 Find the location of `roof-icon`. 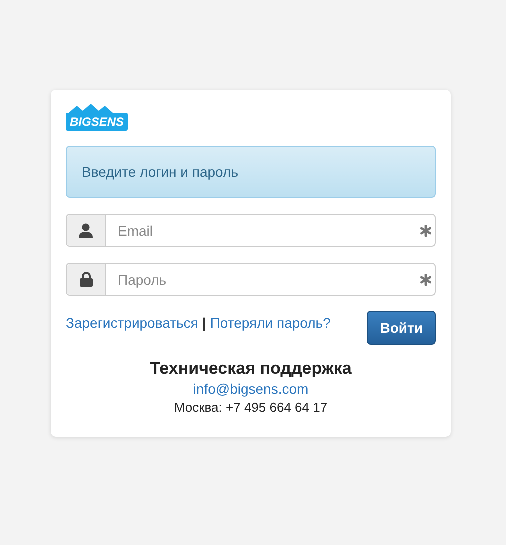

roof-icon is located at coordinates (91, 108).